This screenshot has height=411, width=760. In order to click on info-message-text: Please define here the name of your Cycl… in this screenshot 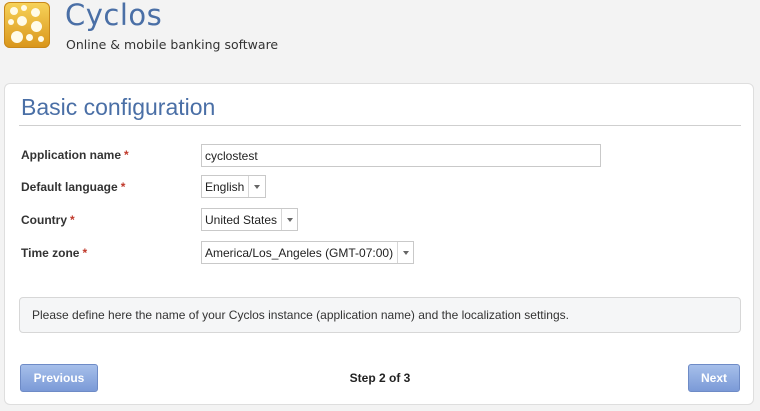, I will do `click(300, 315)`.